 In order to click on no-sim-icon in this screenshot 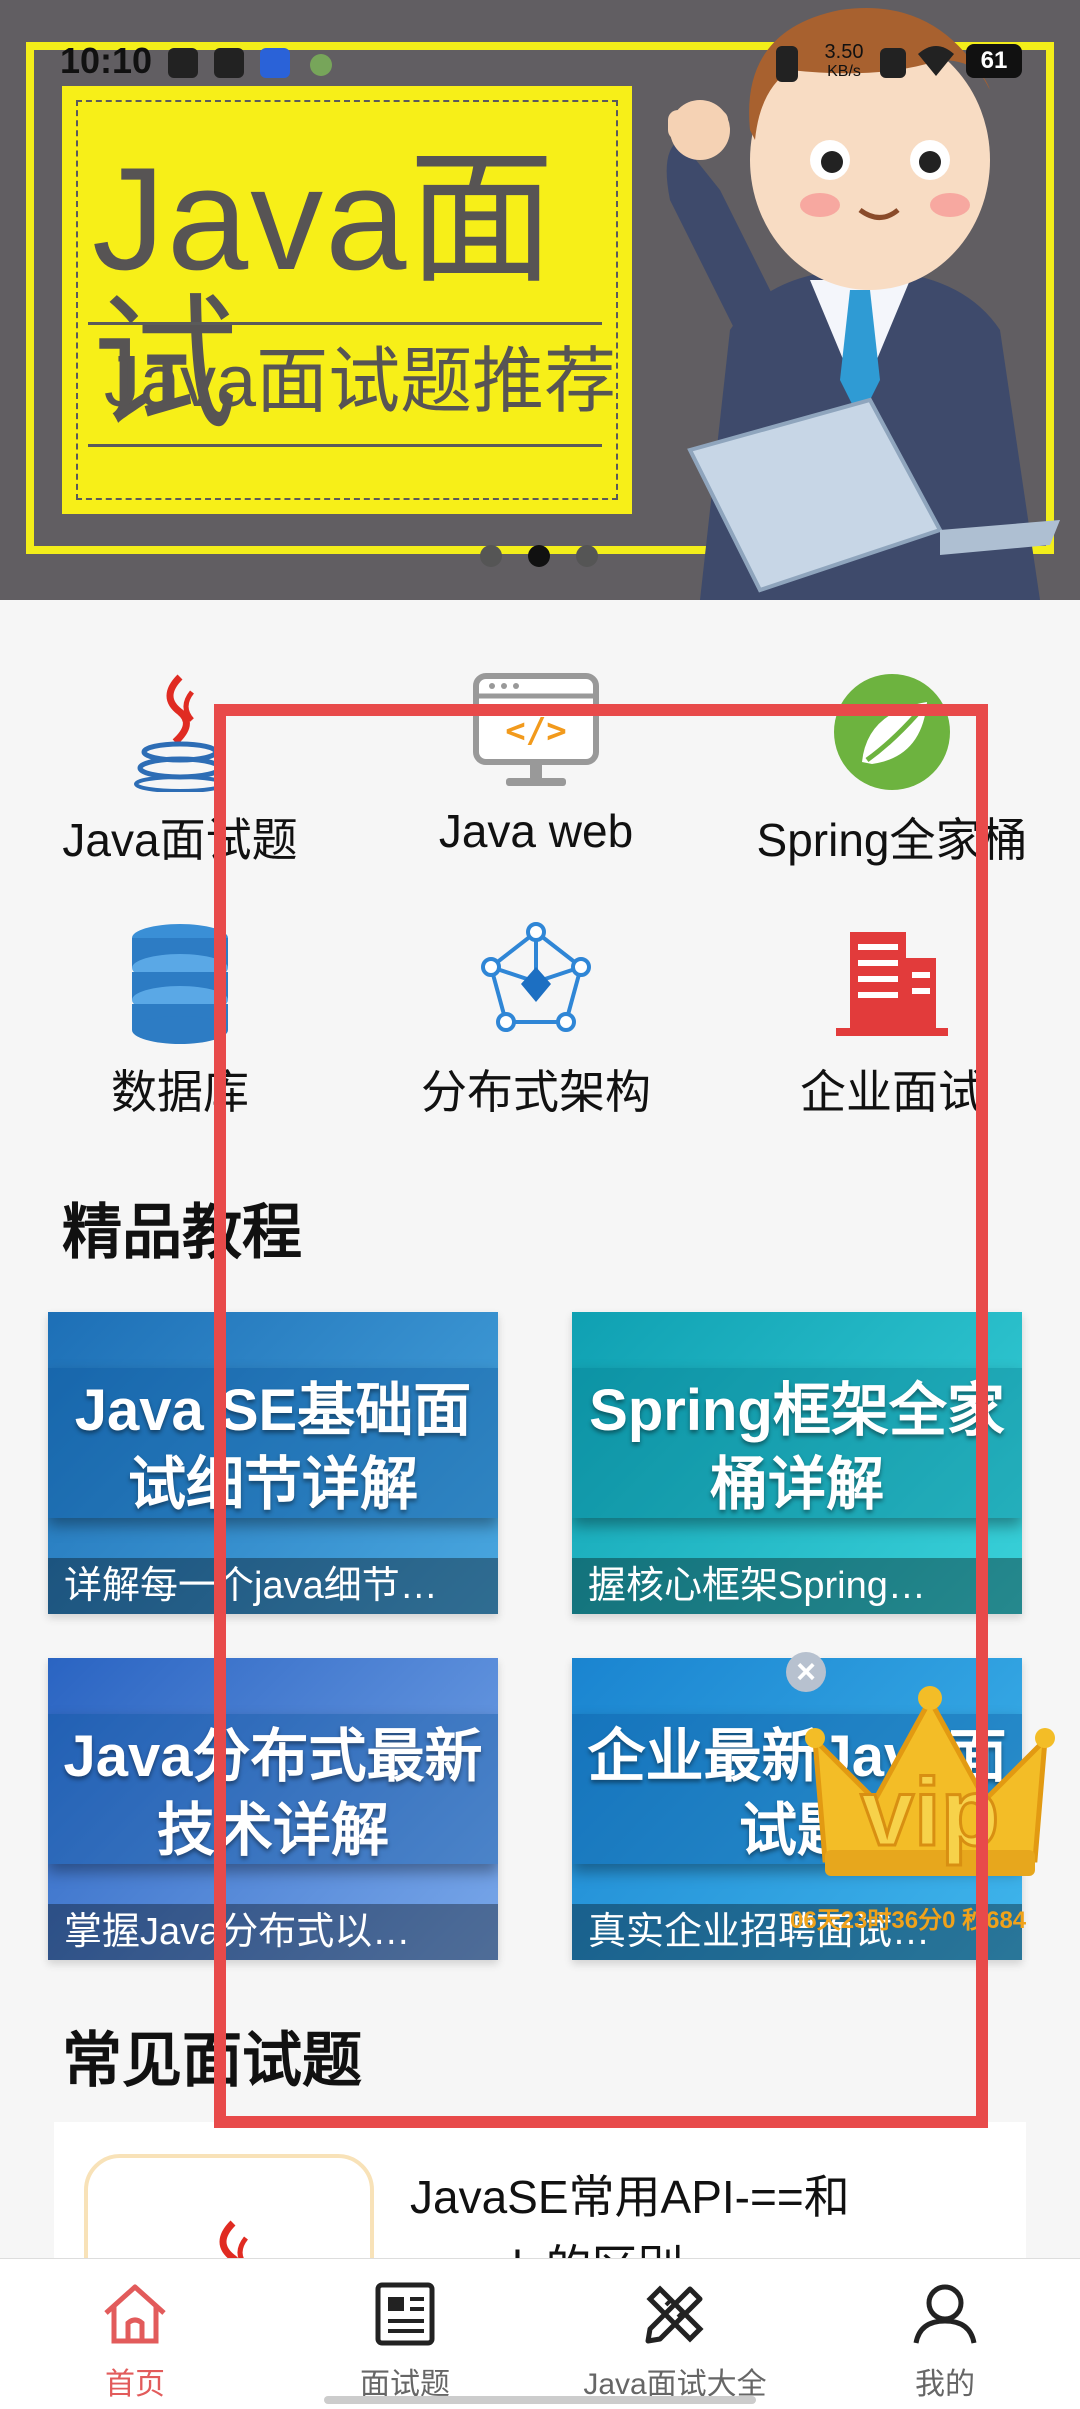, I will do `click(893, 63)`.